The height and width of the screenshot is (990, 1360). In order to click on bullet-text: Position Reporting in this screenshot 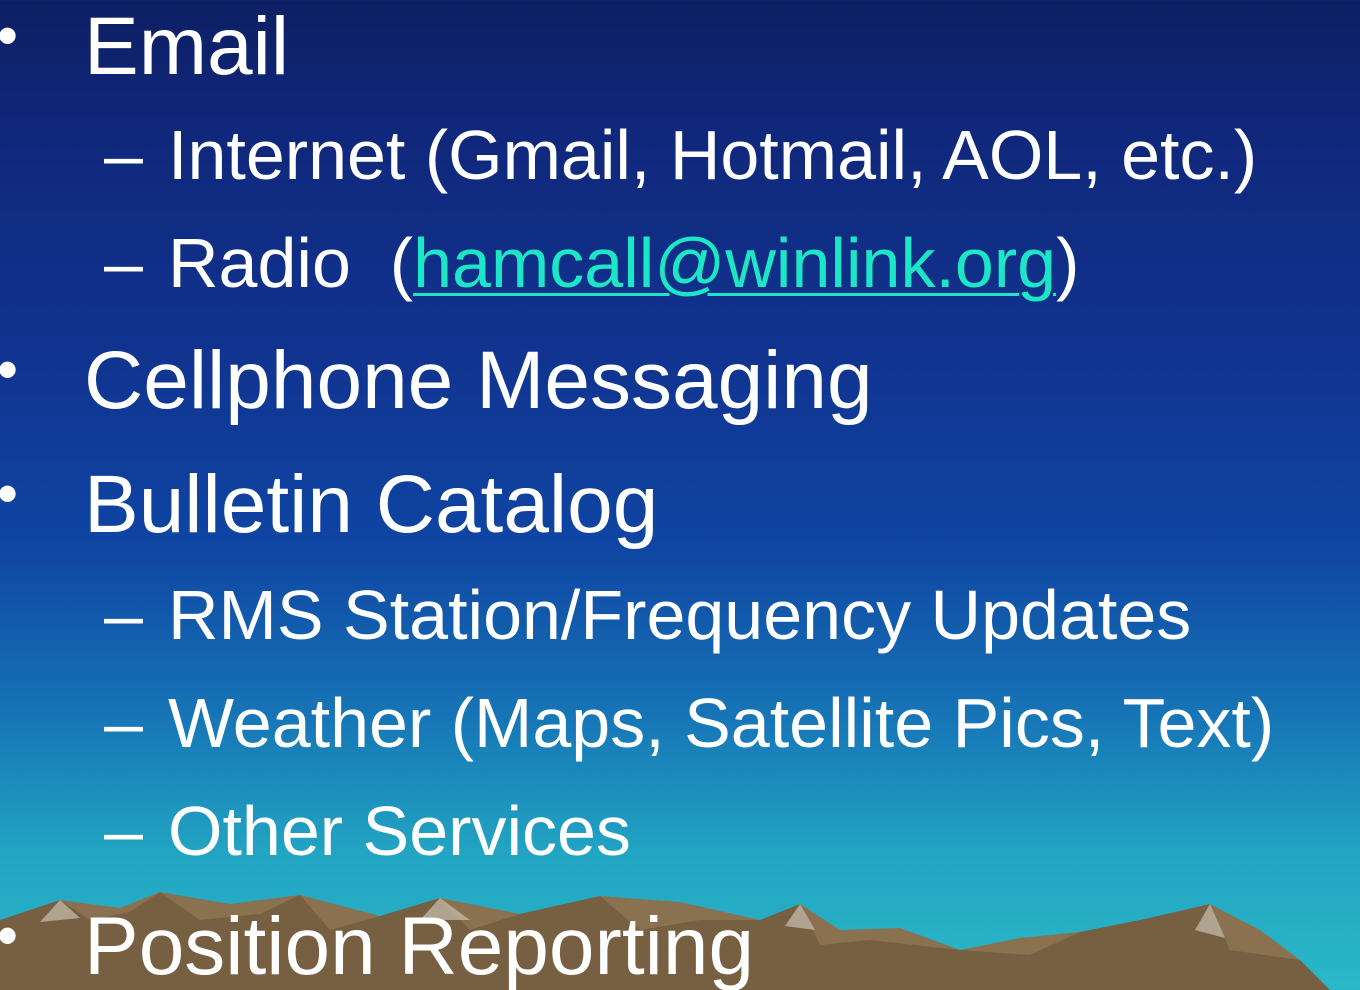, I will do `click(419, 945)`.